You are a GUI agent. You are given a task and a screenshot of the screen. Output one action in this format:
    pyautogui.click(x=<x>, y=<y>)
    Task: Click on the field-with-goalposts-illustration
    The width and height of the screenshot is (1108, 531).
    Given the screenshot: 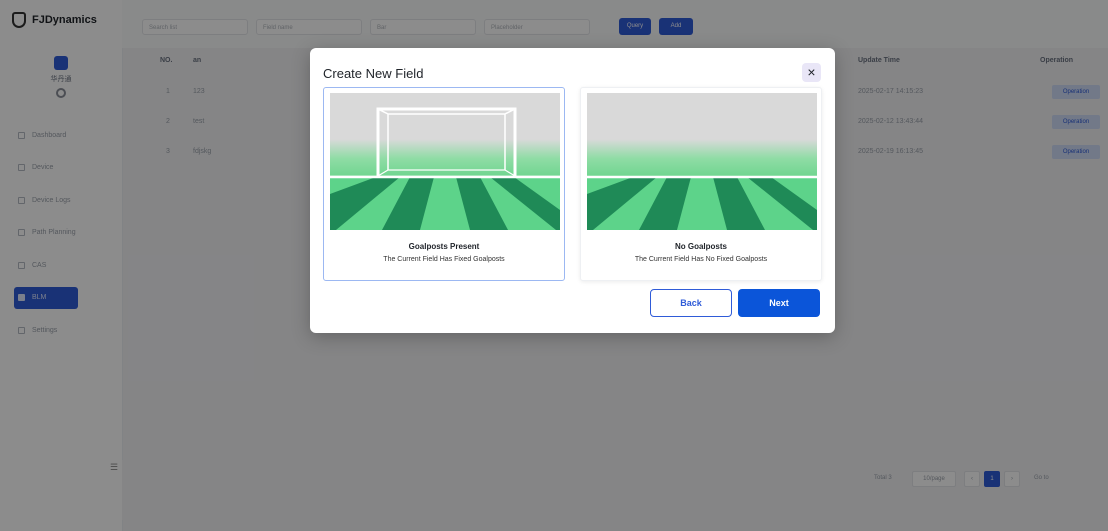 What is the action you would take?
    pyautogui.click(x=445, y=161)
    